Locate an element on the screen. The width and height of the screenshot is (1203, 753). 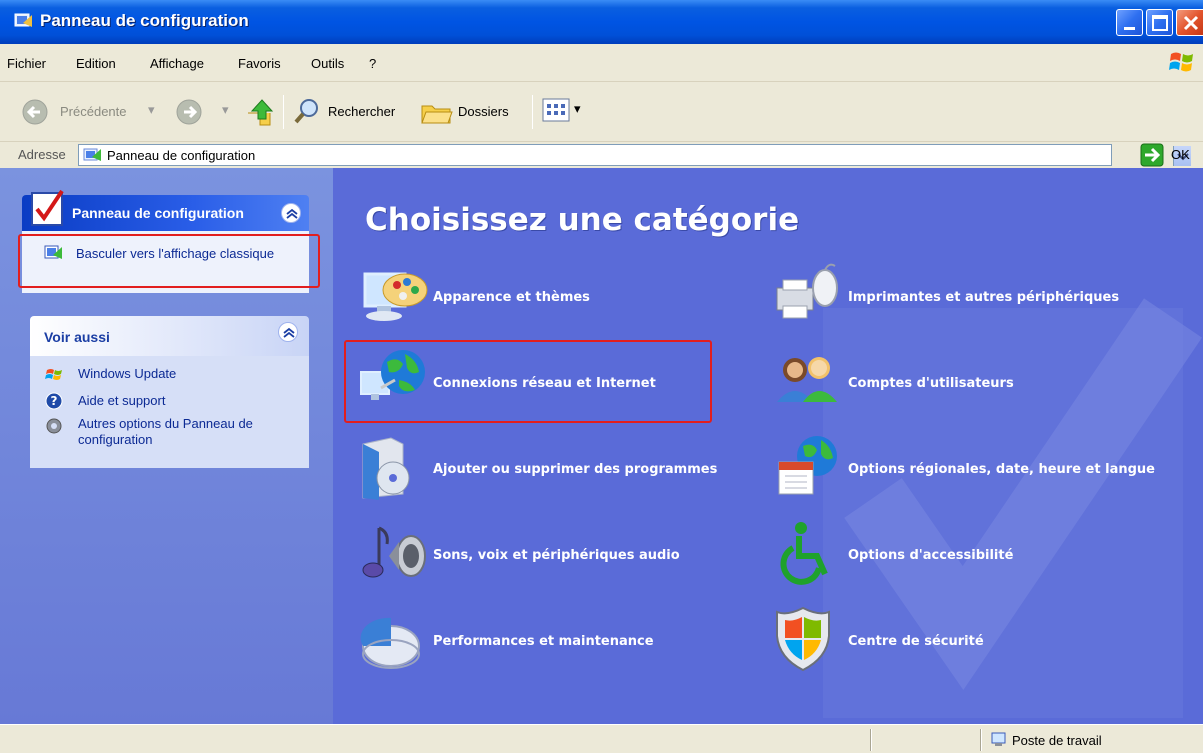
task-panel-title: Panneau de configuration is located at coordinates (158, 213).